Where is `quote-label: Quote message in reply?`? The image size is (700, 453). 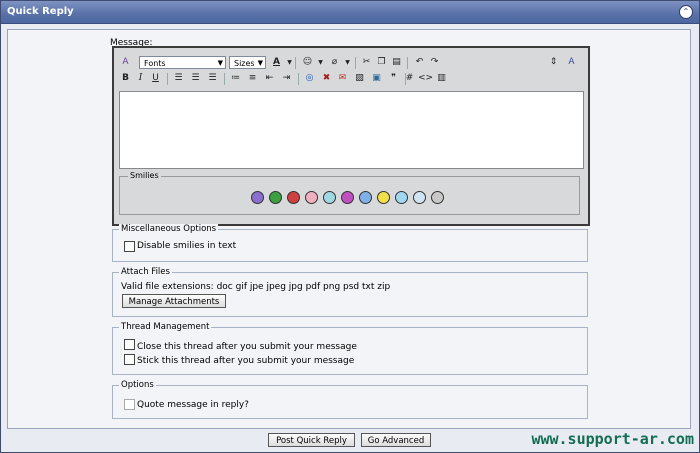 quote-label: Quote message in reply? is located at coordinates (193, 405).